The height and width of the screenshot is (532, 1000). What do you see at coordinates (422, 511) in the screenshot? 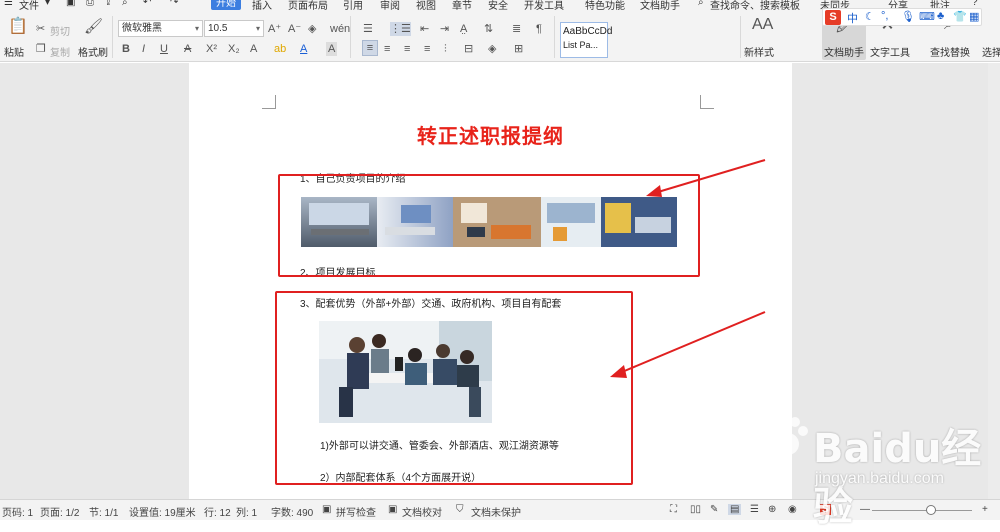
I see `proof-button: 文档校对` at bounding box center [422, 511].